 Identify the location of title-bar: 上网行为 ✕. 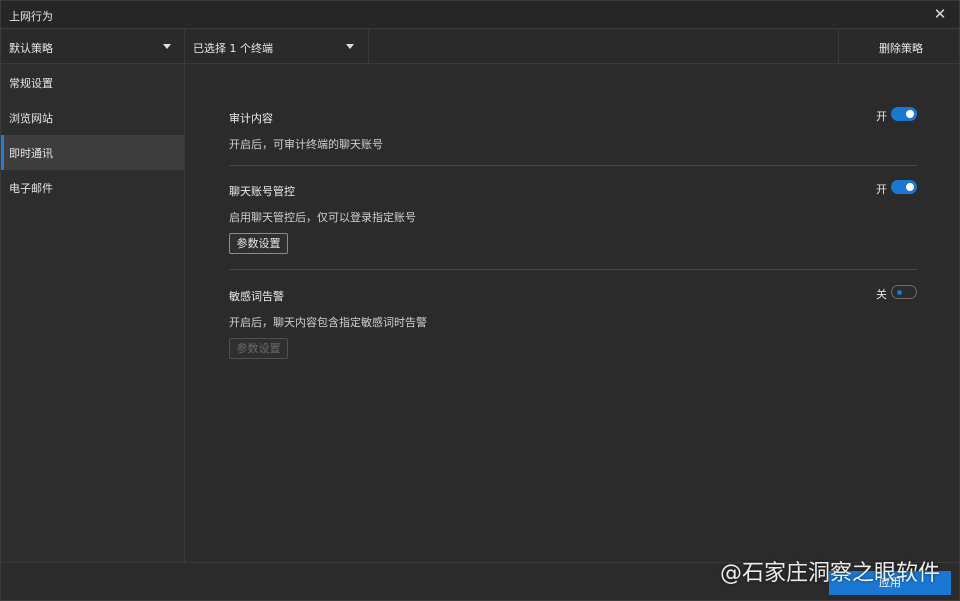
(480, 15).